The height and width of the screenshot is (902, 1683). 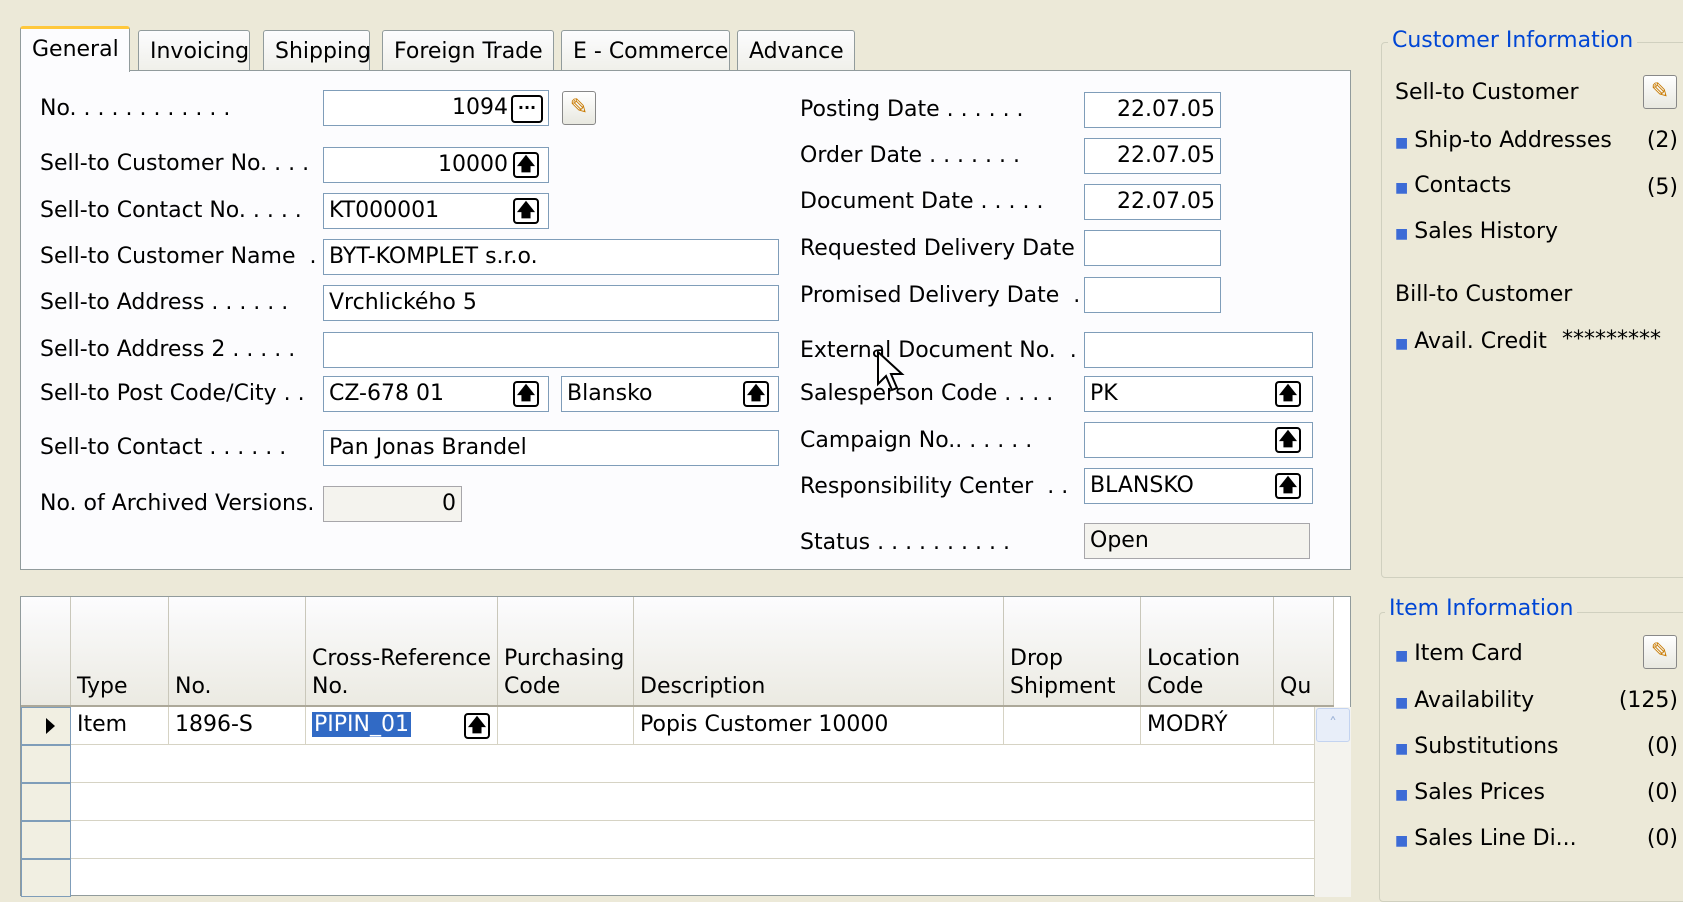 What do you see at coordinates (912, 109) in the screenshot?
I see `posting-date-label: Posting Date . . . . . .` at bounding box center [912, 109].